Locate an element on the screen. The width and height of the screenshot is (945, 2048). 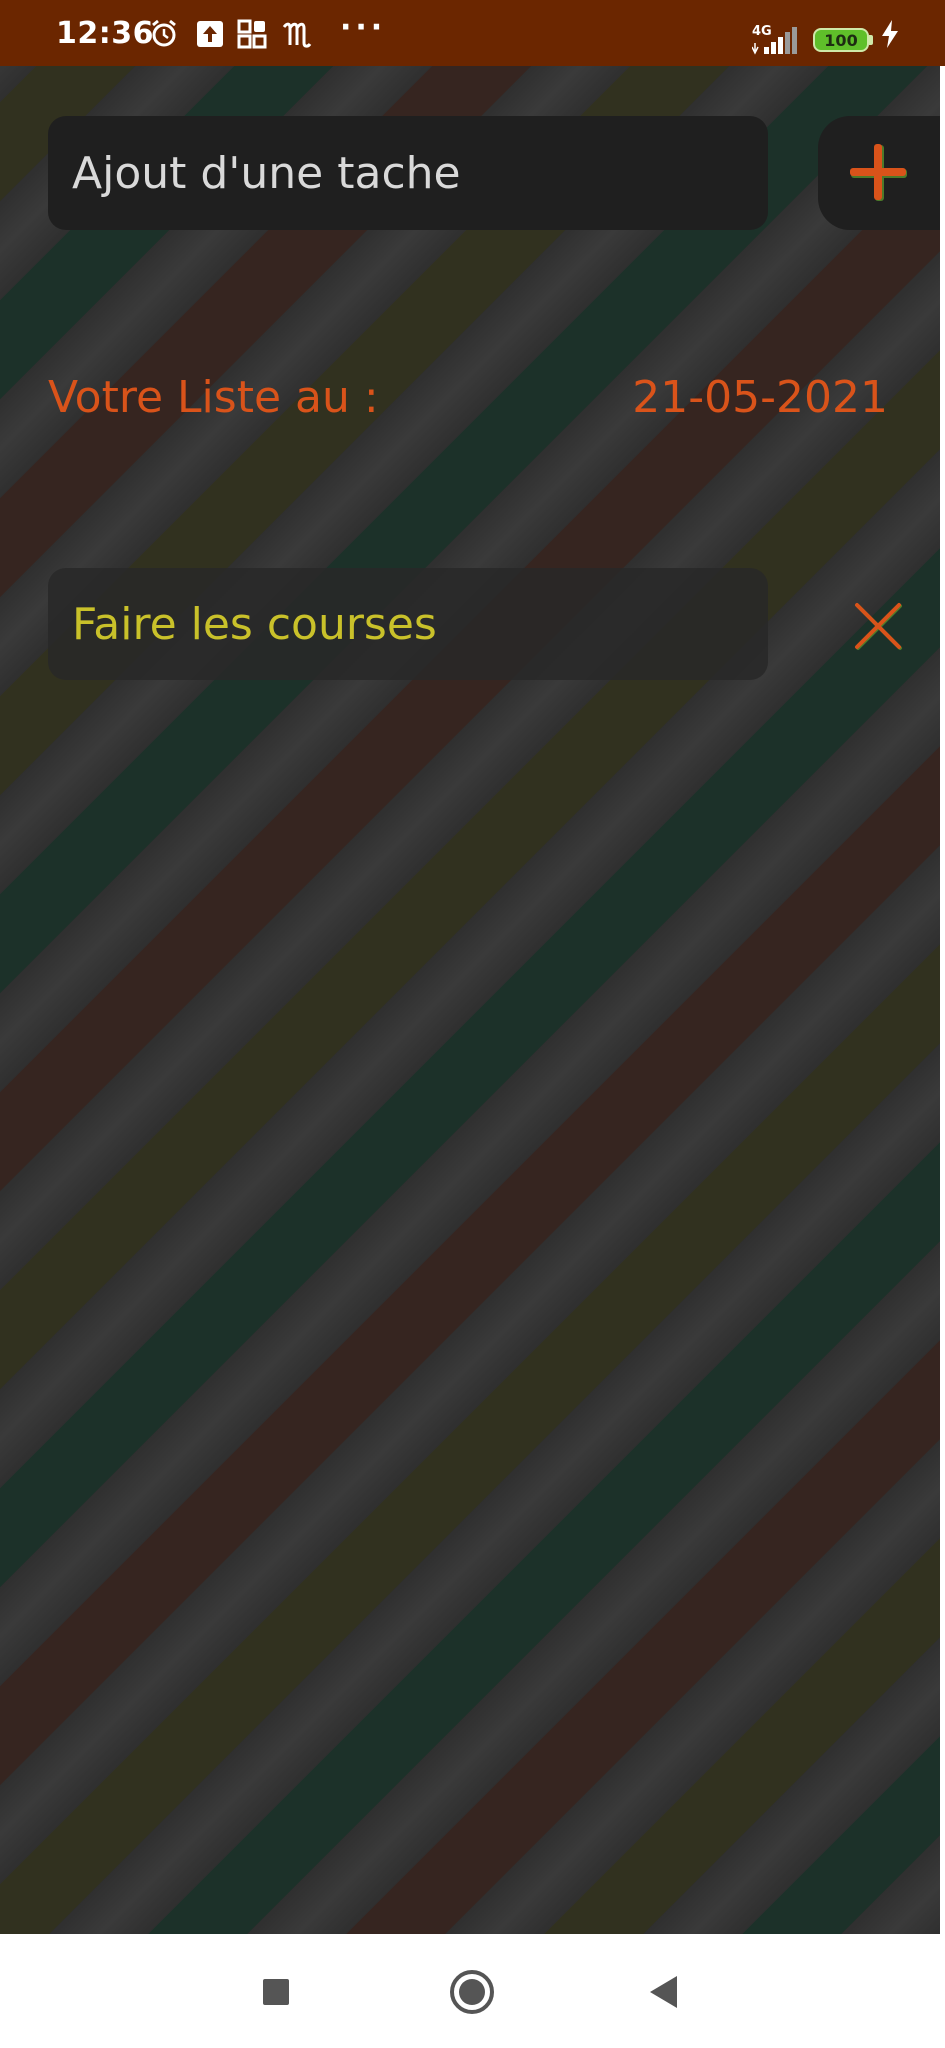
lemonde-icon is located at coordinates (297, 34).